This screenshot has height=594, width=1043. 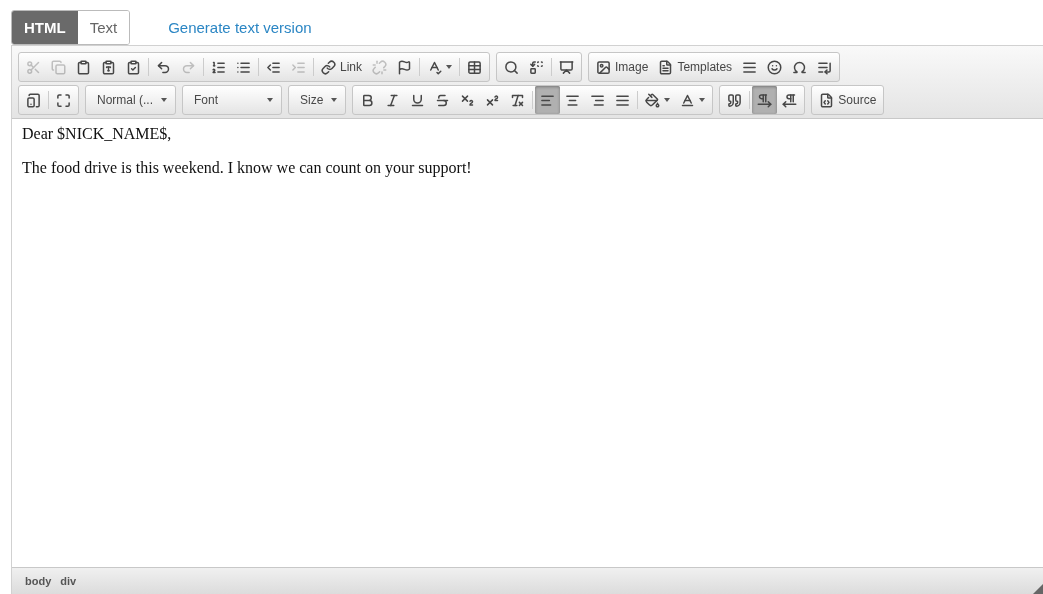 What do you see at coordinates (58, 67) in the screenshot?
I see `copy-icon` at bounding box center [58, 67].